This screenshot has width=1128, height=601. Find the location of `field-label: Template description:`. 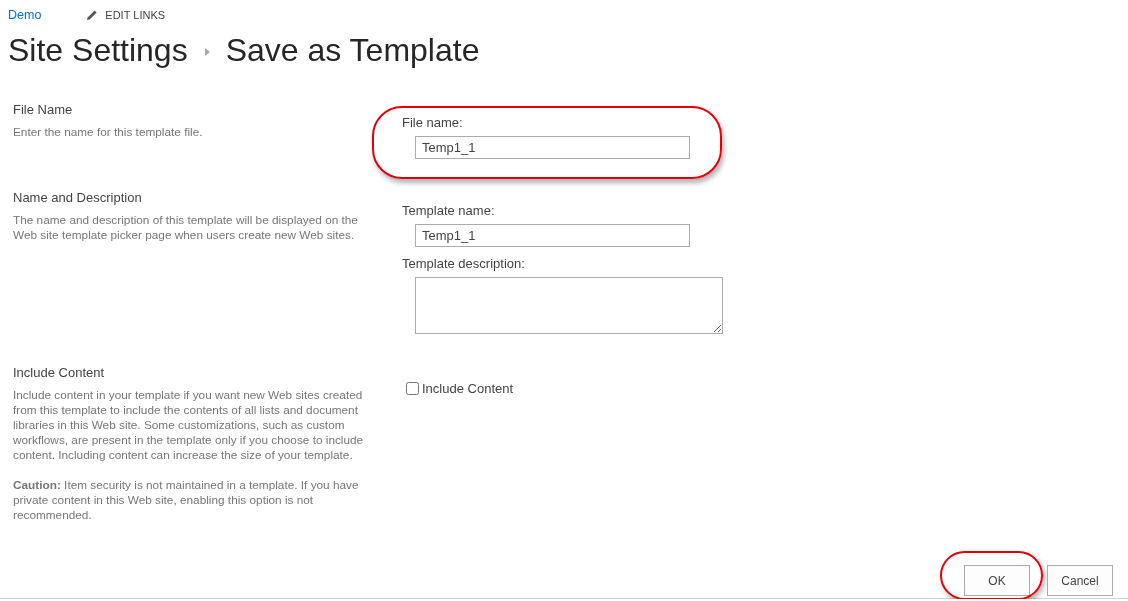

field-label: Template description: is located at coordinates (464, 264).